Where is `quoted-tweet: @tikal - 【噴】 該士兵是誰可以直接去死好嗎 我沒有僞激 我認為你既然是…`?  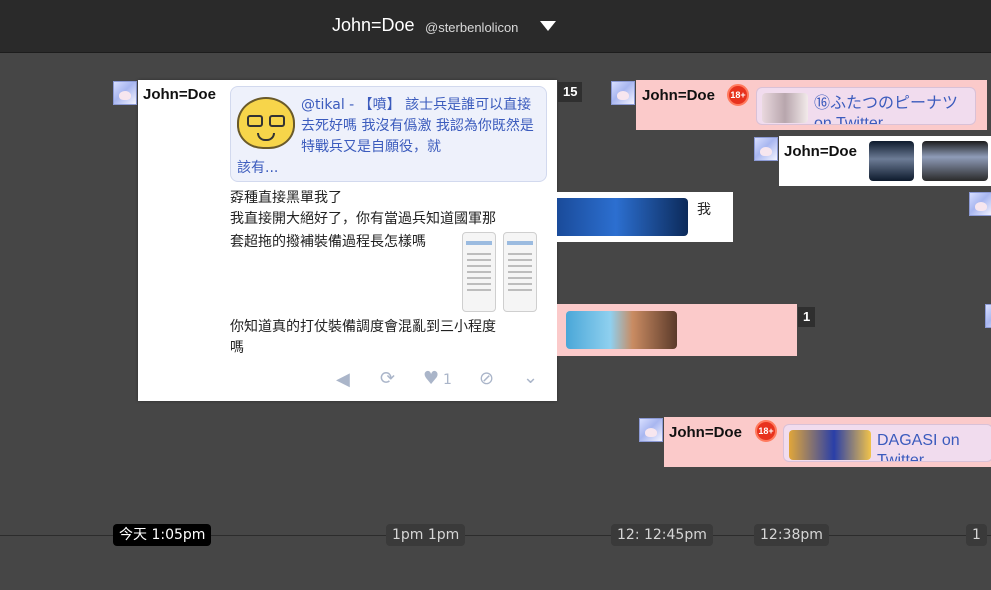 quoted-tweet: @tikal - 【噴】 該士兵是誰可以直接去死好嗎 我沒有僞激 我認為你既然是… is located at coordinates (388, 134).